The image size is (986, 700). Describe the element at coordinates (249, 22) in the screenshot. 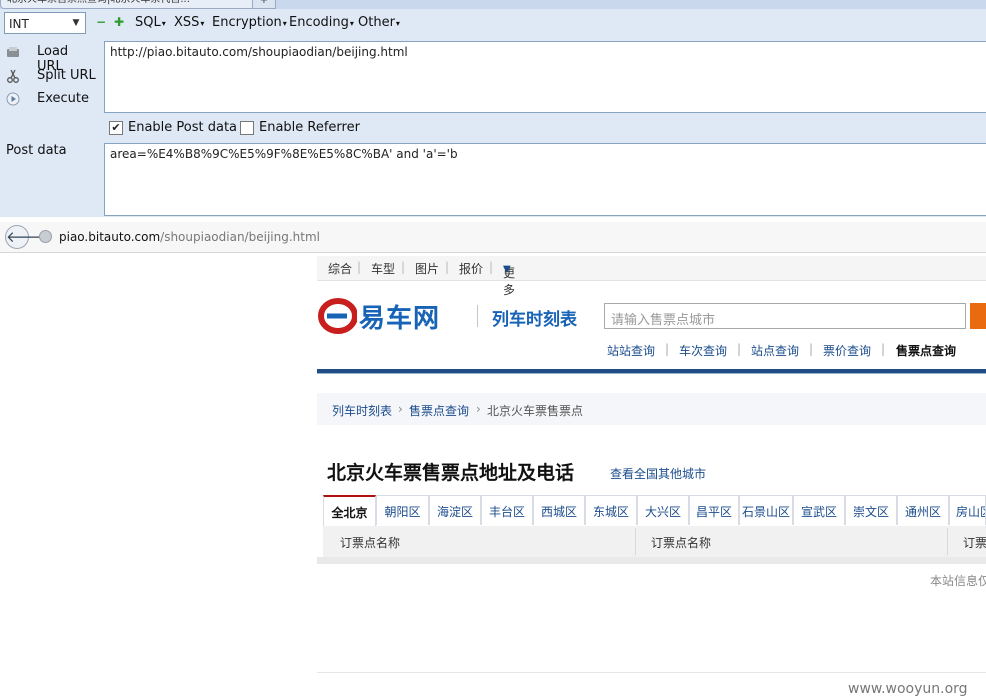

I see `menu-encryption: Encryption▾` at that location.